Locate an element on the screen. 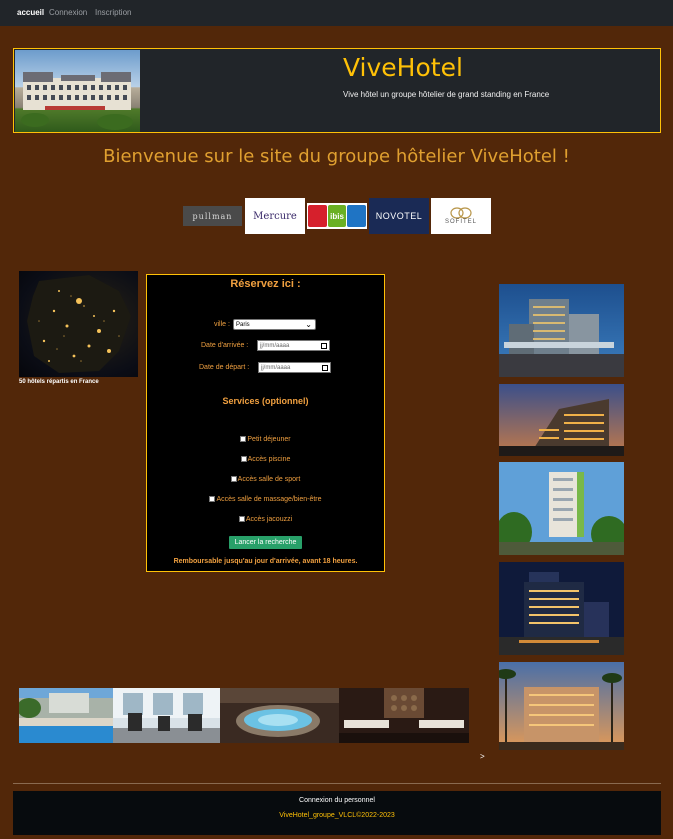 The image size is (673, 839). service-label: Accès salle de sport is located at coordinates (269, 479).